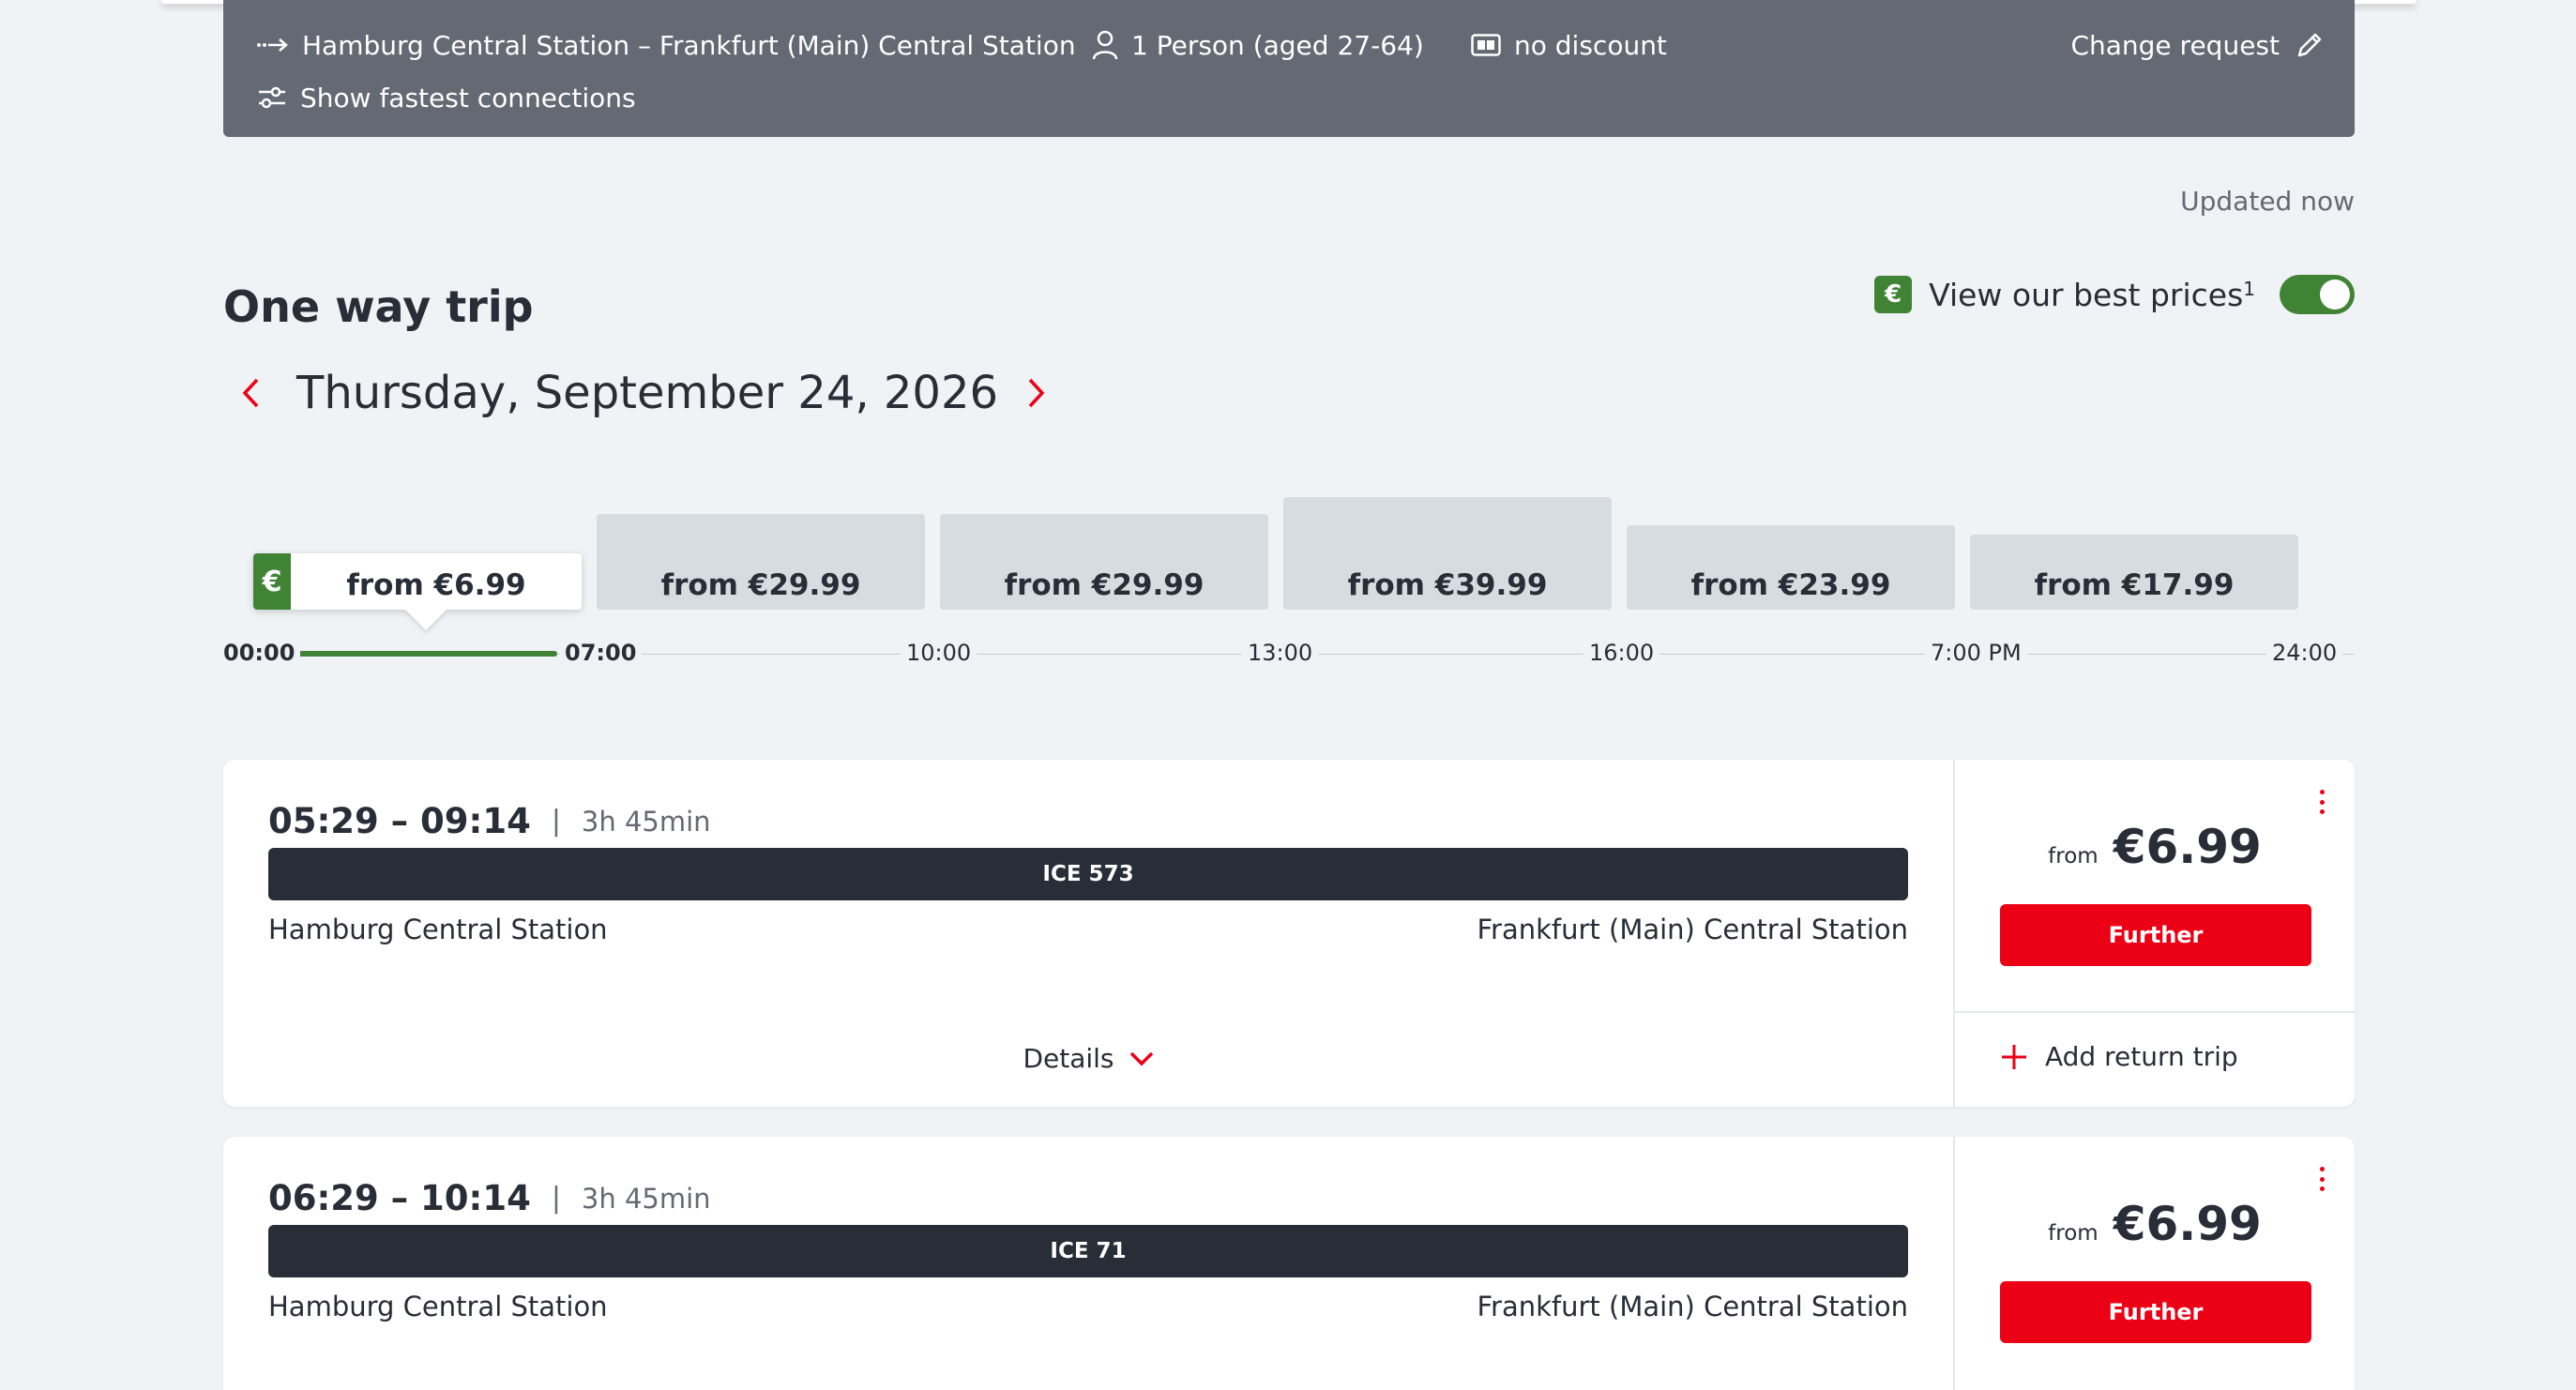 The image size is (2576, 1390). Describe the element at coordinates (1976, 653) in the screenshot. I see `timeline-tick: 7:00 PM` at that location.